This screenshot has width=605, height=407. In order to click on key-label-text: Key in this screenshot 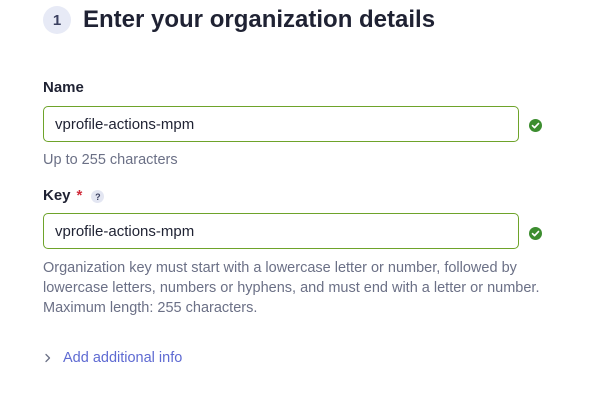, I will do `click(57, 195)`.